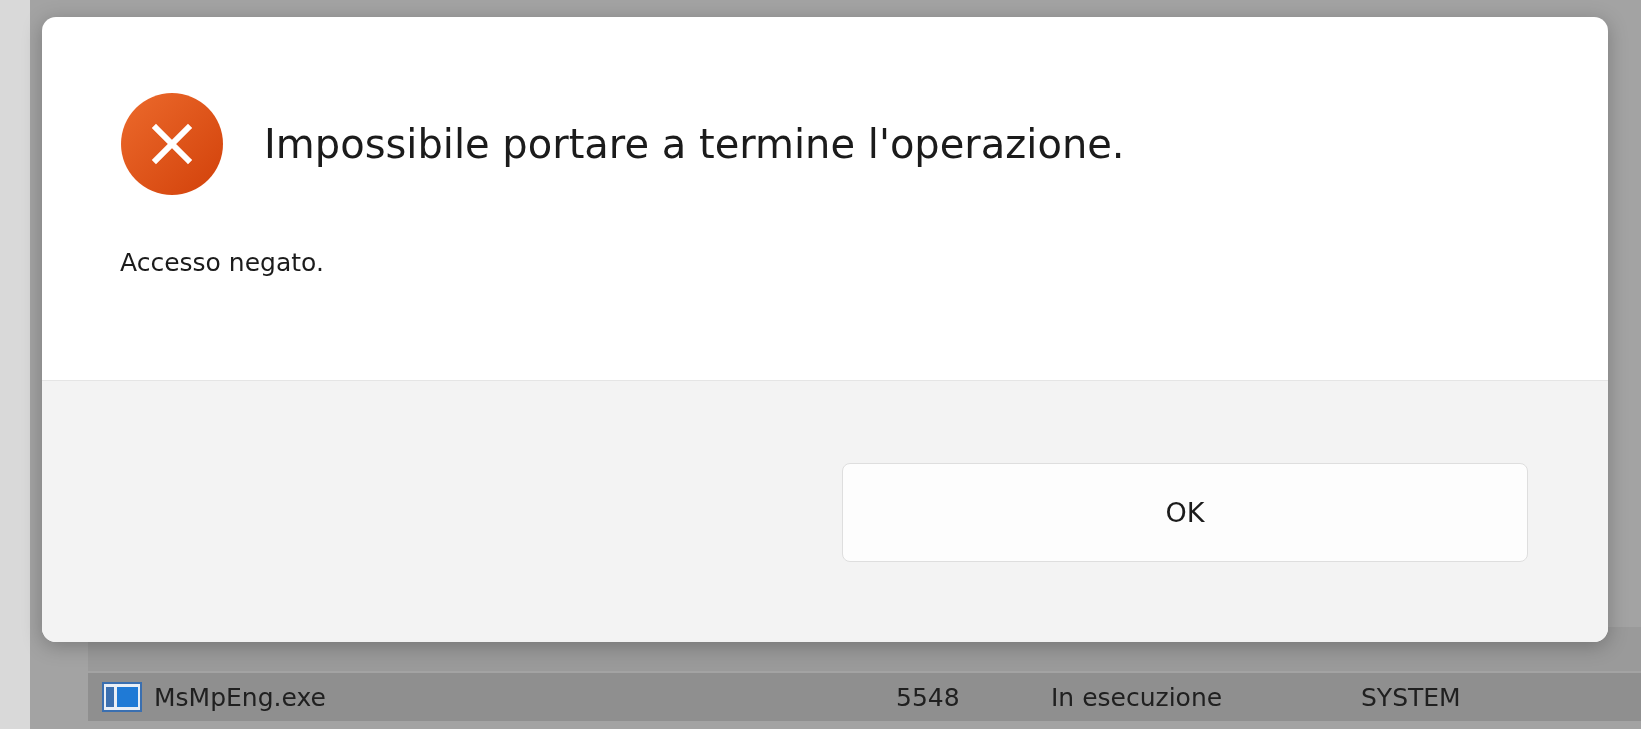  What do you see at coordinates (1137, 697) in the screenshot?
I see `status-cell-text: In esecuzione` at bounding box center [1137, 697].